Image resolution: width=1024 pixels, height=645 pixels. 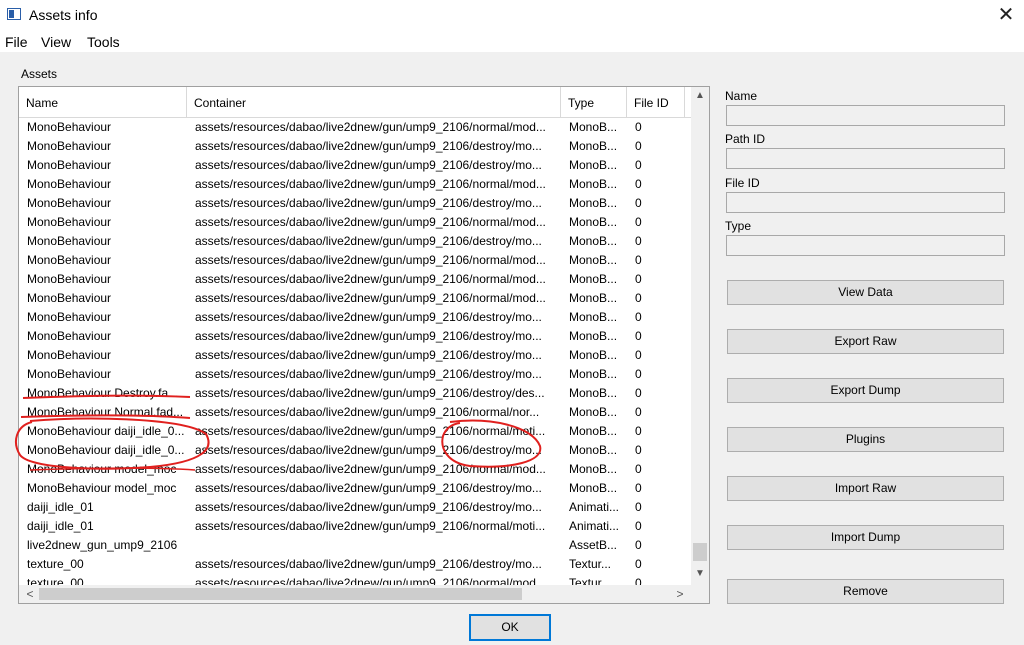 I want to click on file-id-label: File ID, so click(x=742, y=183).